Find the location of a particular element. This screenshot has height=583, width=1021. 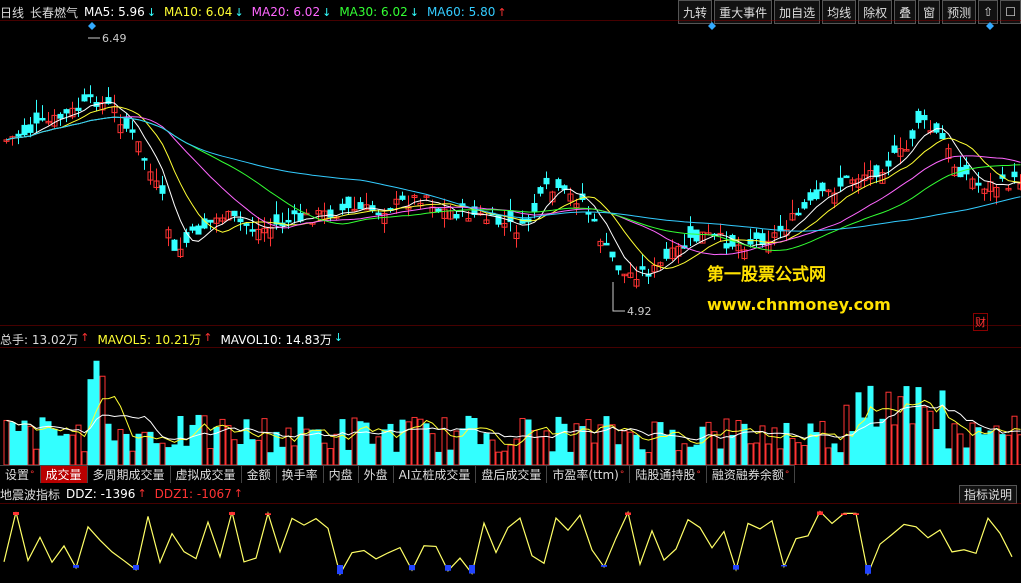

tab-8: AI立桩成交量 is located at coordinates (435, 474).